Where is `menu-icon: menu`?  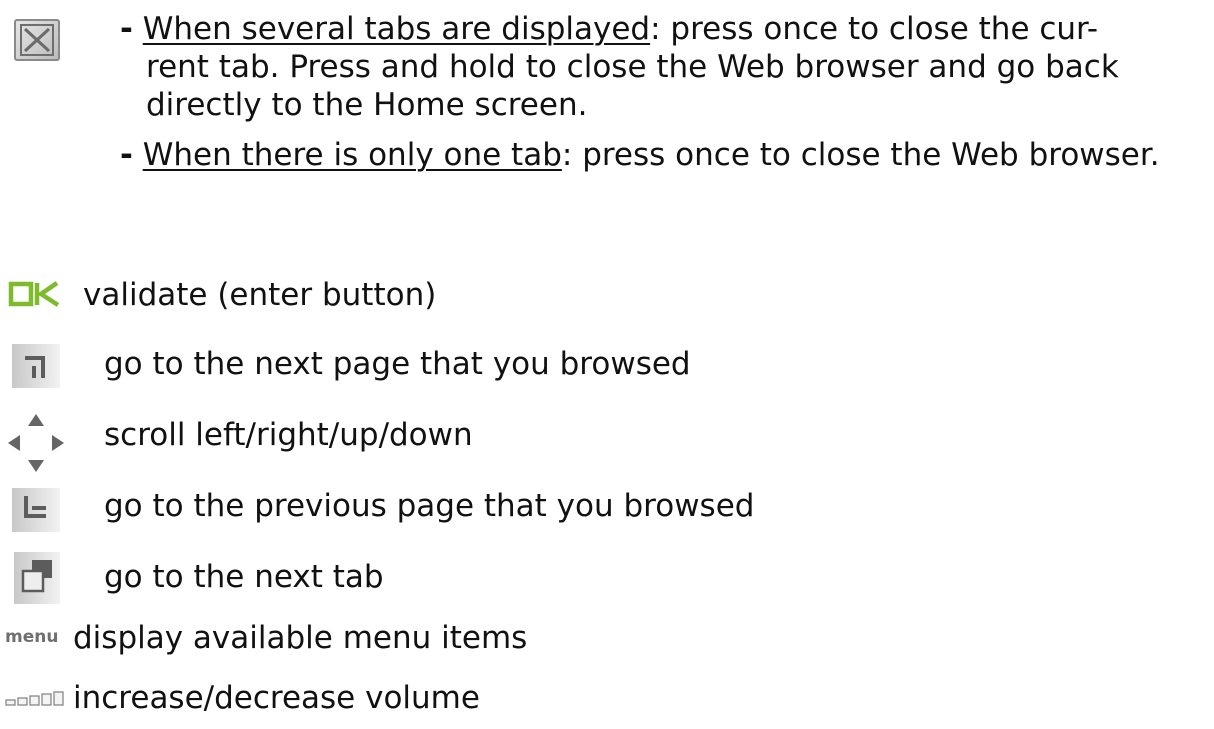 menu-icon: menu is located at coordinates (36, 637).